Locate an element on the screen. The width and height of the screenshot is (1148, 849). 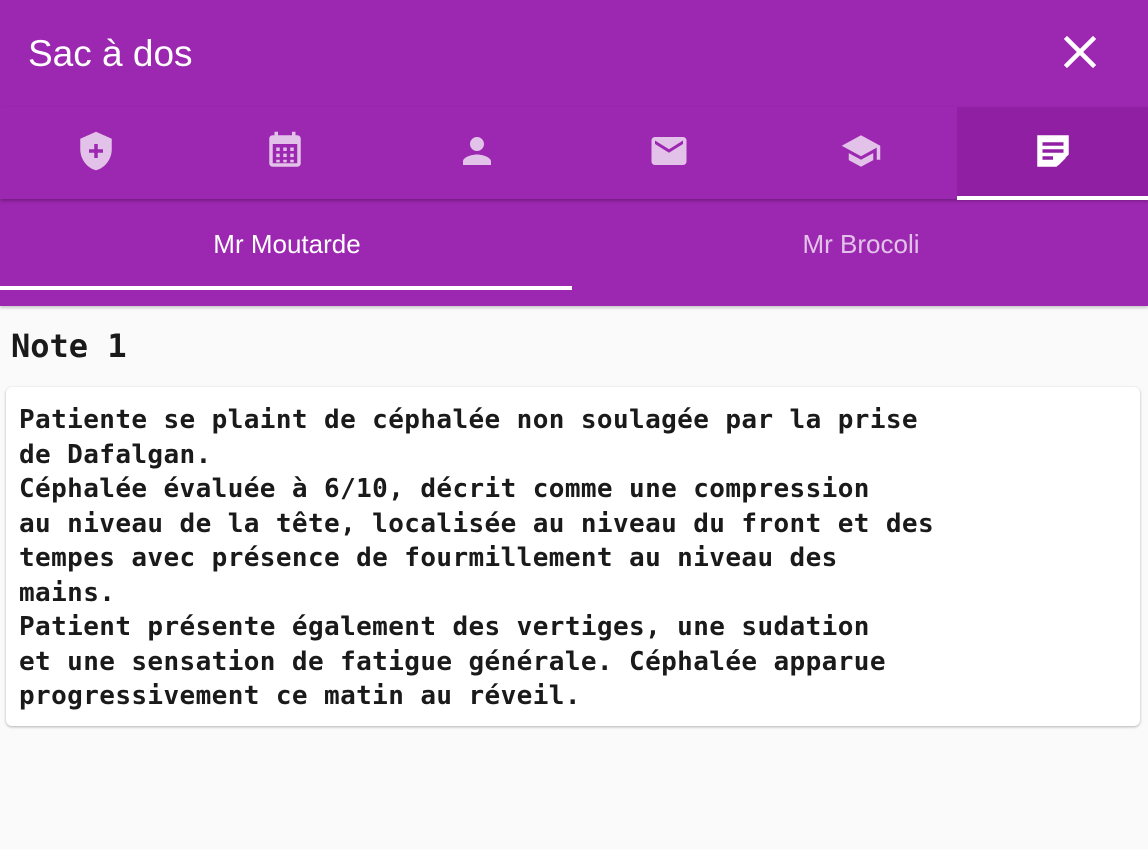
tab-label: Mr Moutarde is located at coordinates (287, 244).